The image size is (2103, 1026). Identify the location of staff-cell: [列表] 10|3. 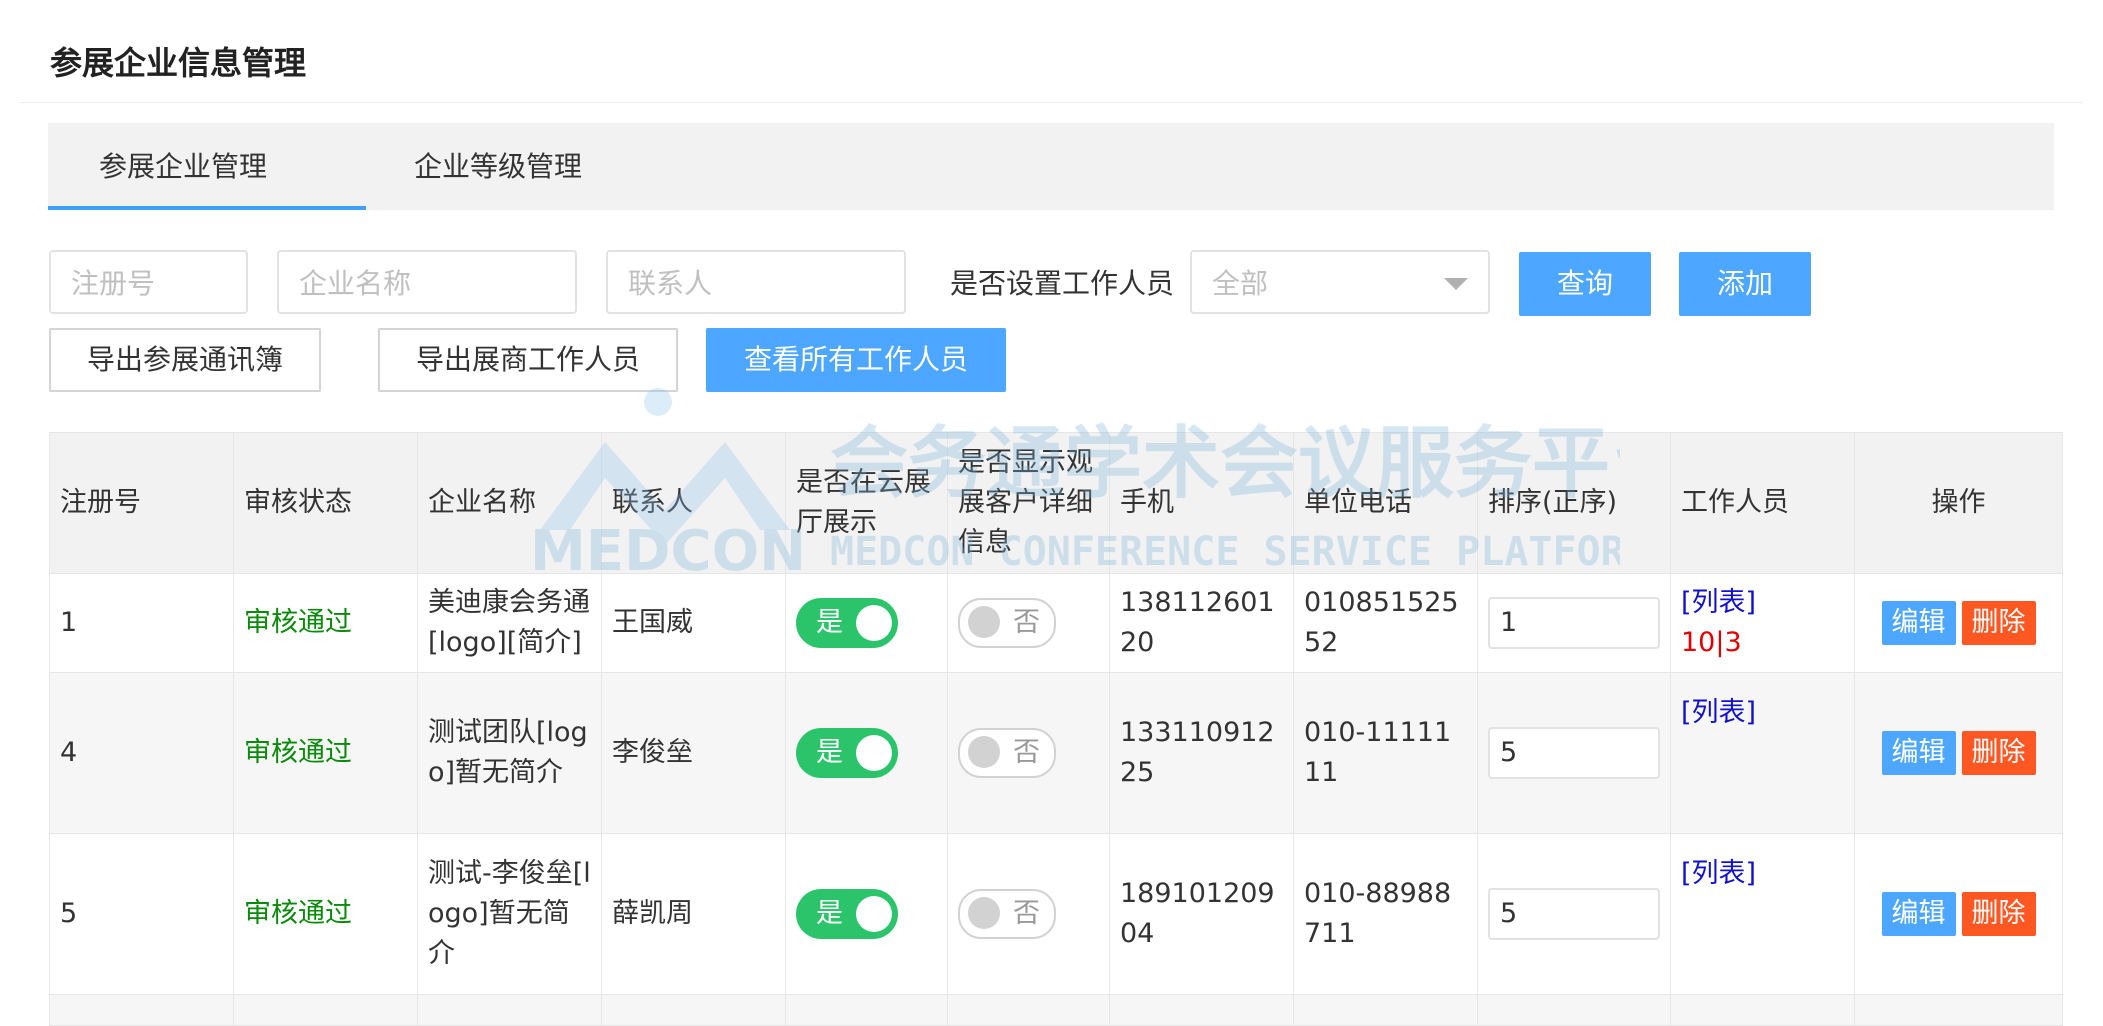
(1762, 623).